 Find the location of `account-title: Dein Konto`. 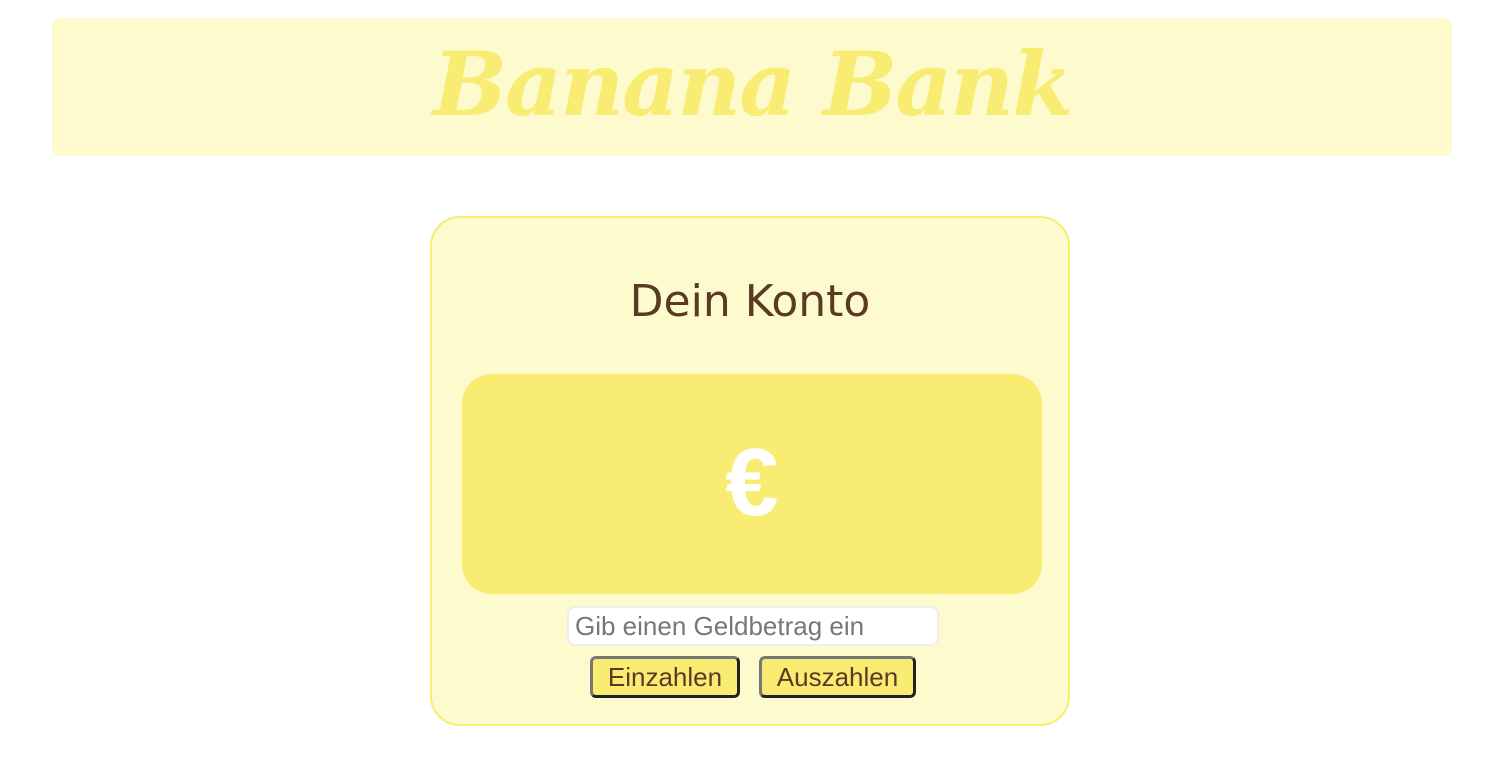

account-title: Dein Konto is located at coordinates (750, 301).